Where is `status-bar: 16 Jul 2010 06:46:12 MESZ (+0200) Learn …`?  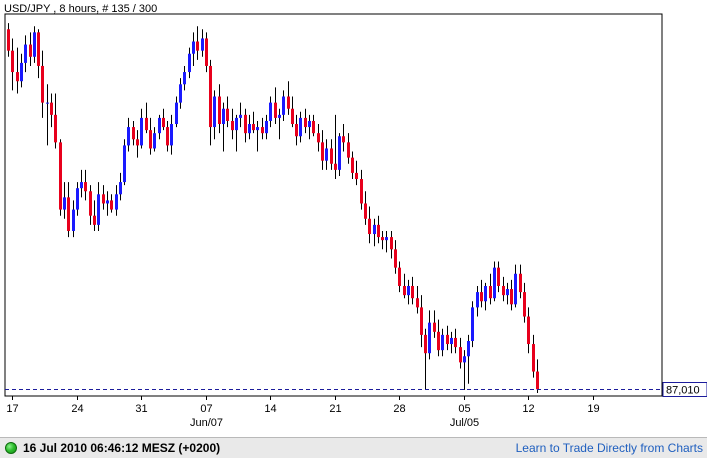
status-bar: 16 Jul 2010 06:46:12 MESZ (+0200) Learn … is located at coordinates (353, 447).